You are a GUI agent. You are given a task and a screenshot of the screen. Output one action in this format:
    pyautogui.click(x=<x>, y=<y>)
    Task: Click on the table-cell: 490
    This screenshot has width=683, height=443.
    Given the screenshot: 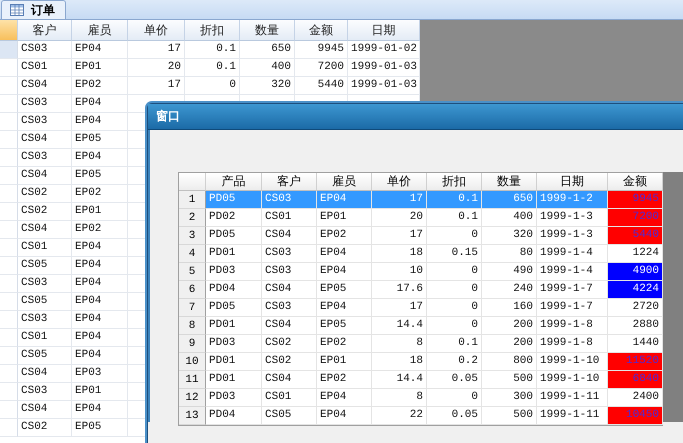 What is the action you would take?
    pyautogui.click(x=509, y=272)
    